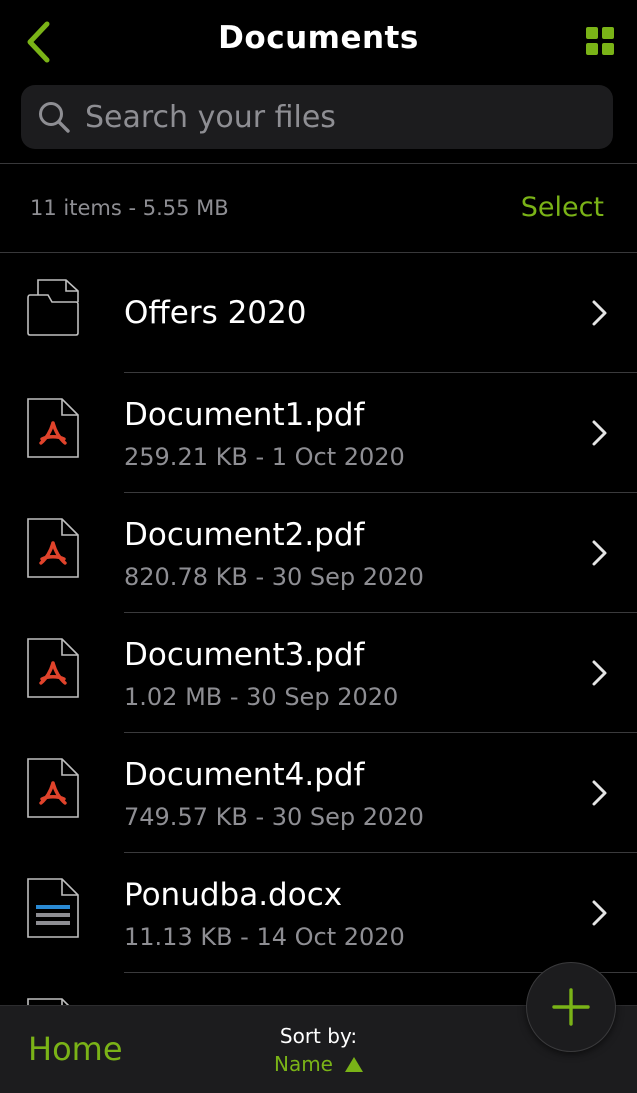  I want to click on list-item-folder: Offers 2020, so click(318, 313).